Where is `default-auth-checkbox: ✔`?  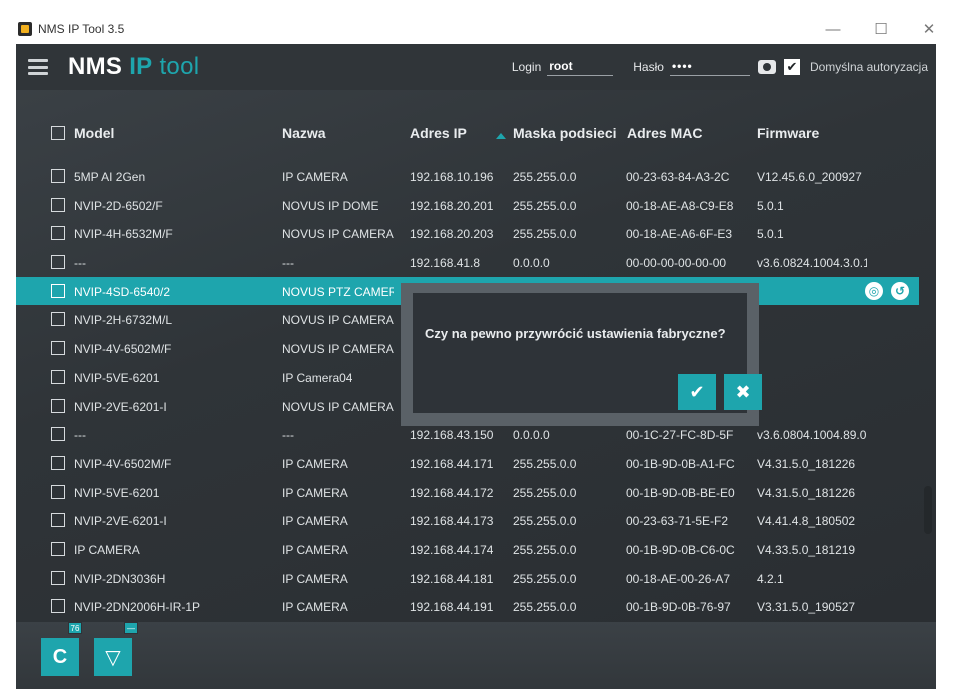 default-auth-checkbox: ✔ is located at coordinates (791, 67).